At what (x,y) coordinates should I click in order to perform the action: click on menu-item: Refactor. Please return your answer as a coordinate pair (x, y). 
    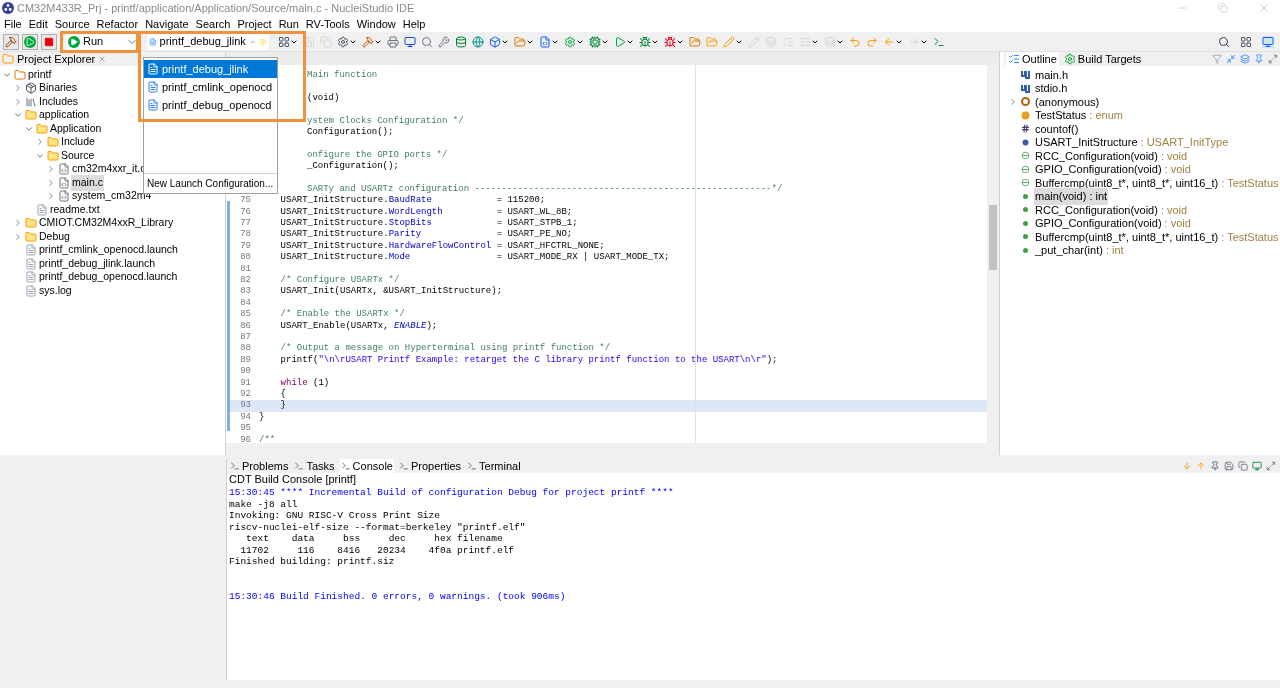
    Looking at the image, I should click on (117, 24).